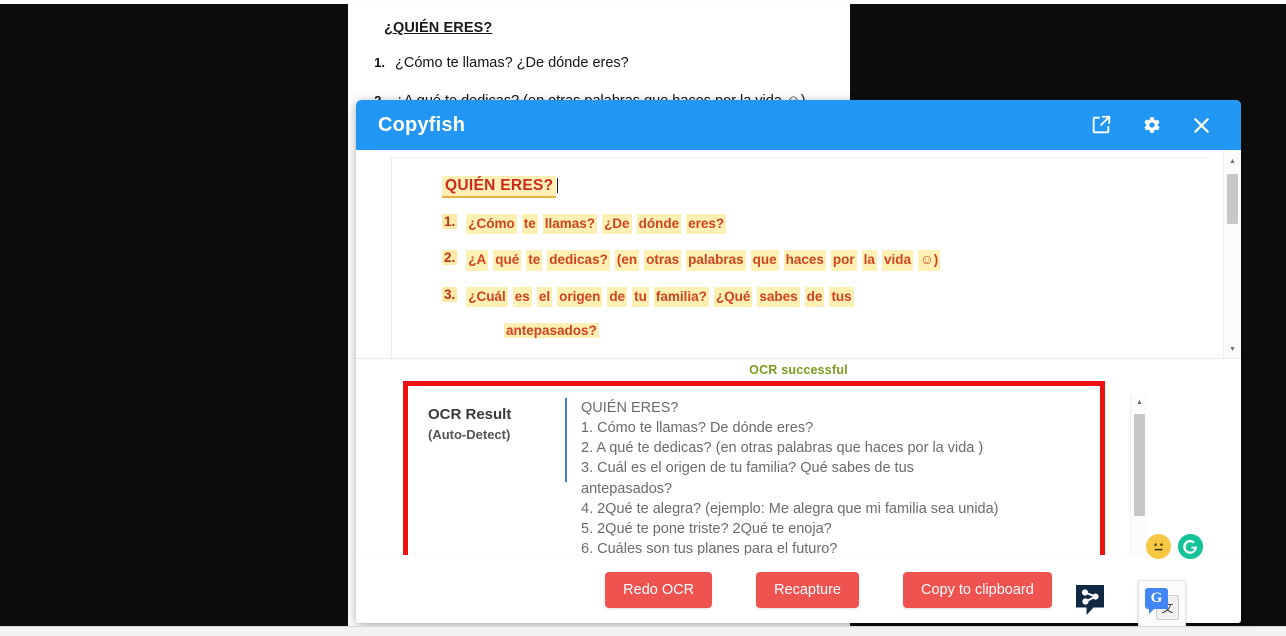  What do you see at coordinates (477, 260) in the screenshot?
I see `ocr-word: ¿A` at bounding box center [477, 260].